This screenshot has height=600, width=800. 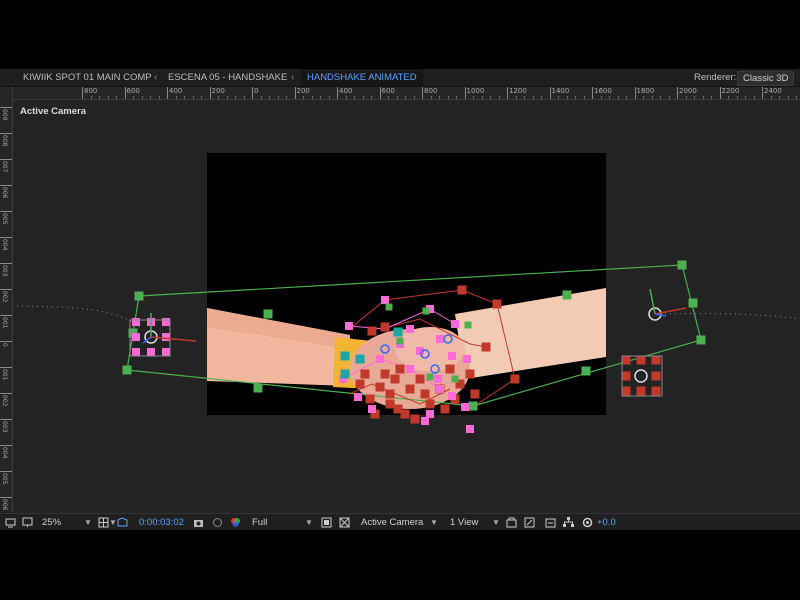 I want to click on exposure-reset-icon, so click(x=587, y=522).